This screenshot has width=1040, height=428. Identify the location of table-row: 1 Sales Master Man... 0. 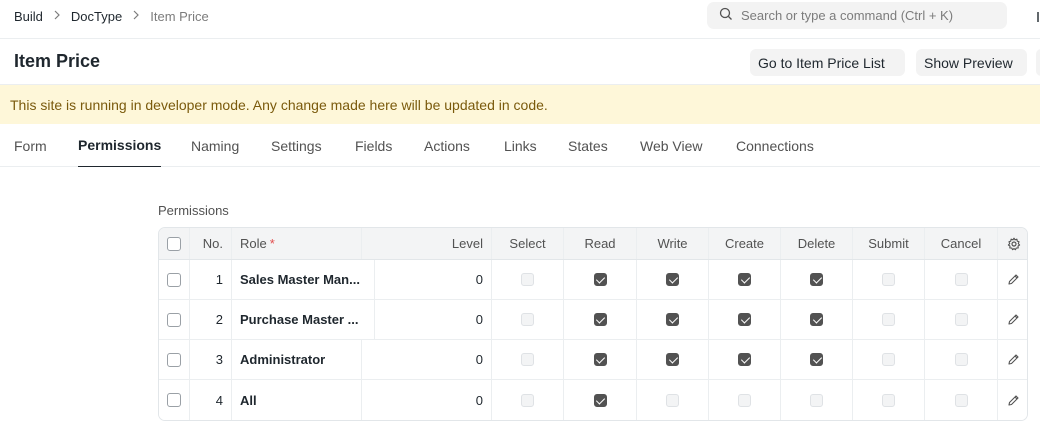
(593, 280).